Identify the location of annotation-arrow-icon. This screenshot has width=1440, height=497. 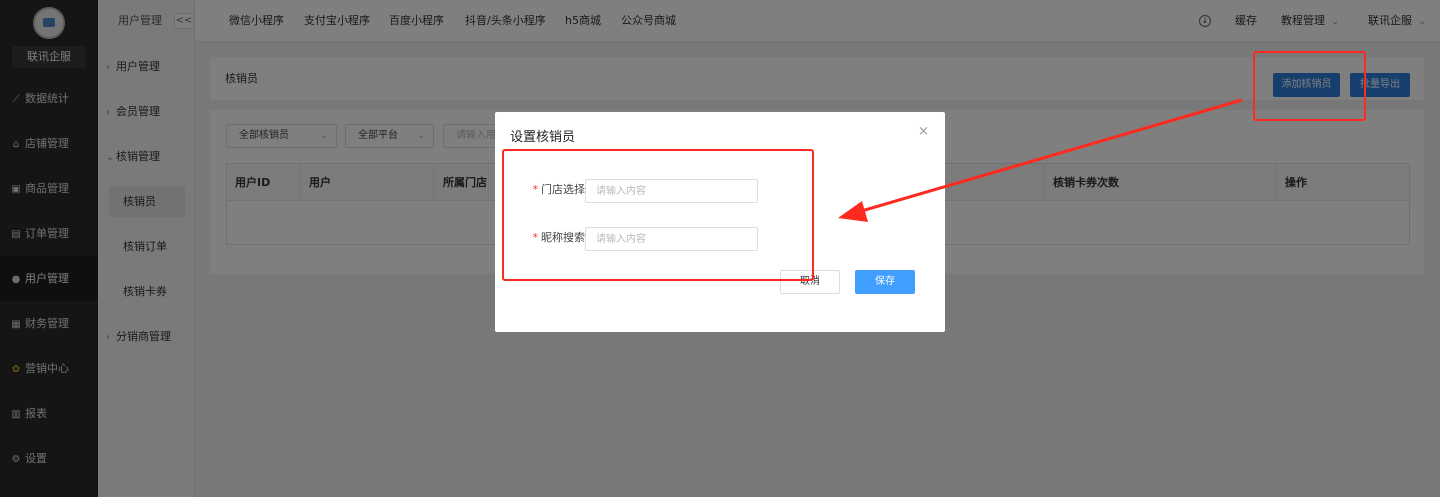
(1040, 160).